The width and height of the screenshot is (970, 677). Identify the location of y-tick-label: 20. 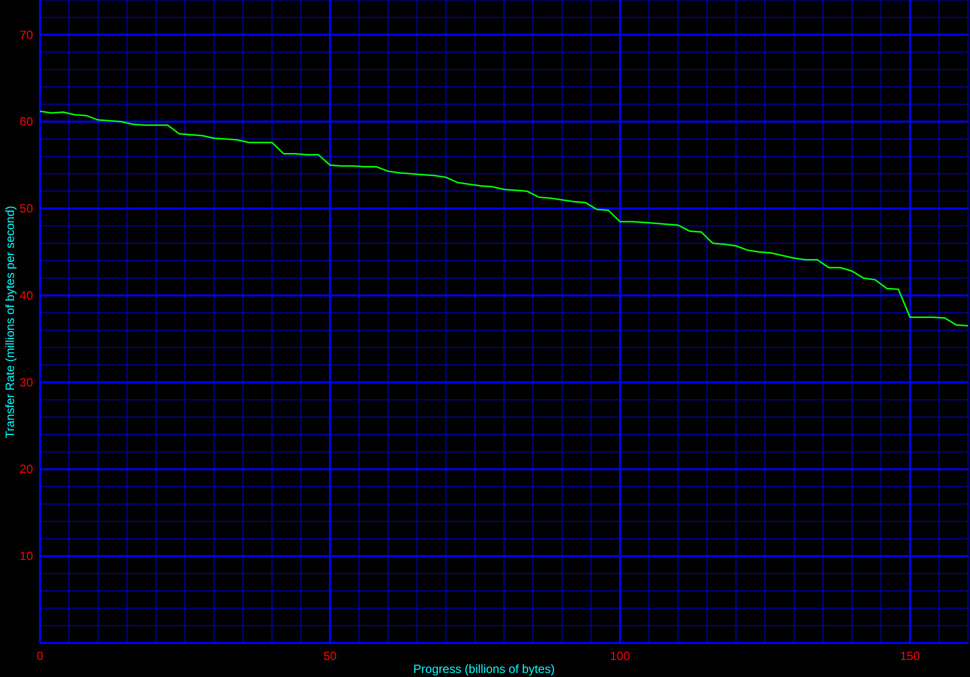
(26, 469).